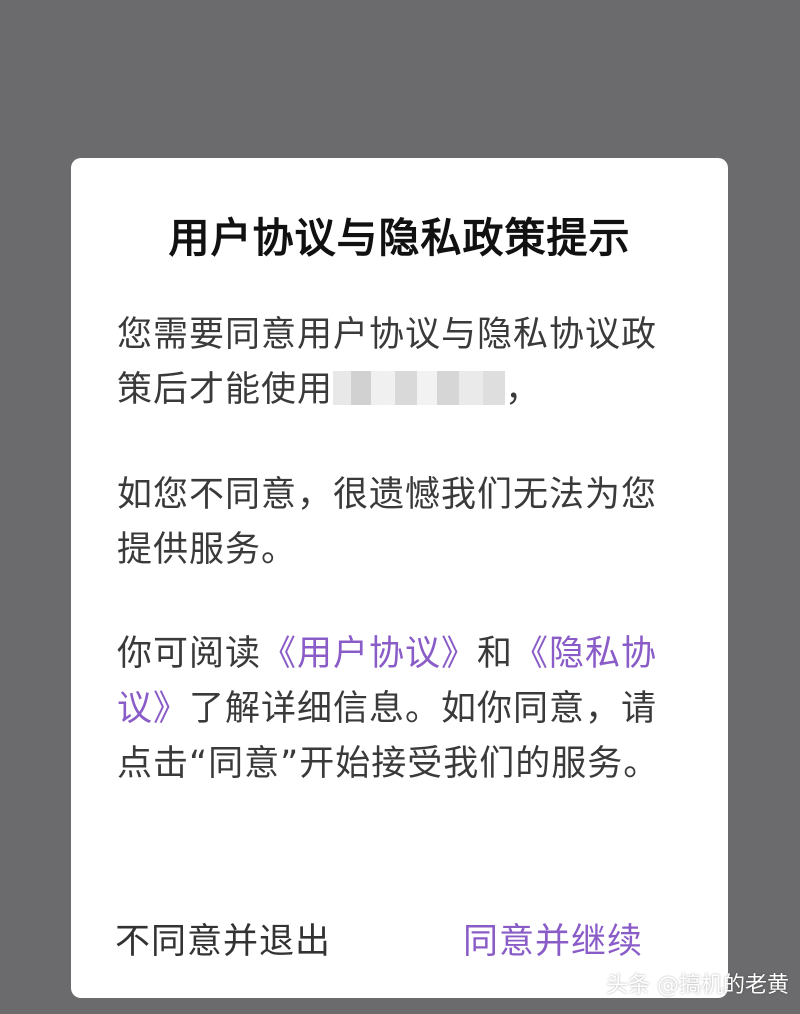 The image size is (800, 1014). Describe the element at coordinates (419, 388) in the screenshot. I see `blurred-app-name` at that location.